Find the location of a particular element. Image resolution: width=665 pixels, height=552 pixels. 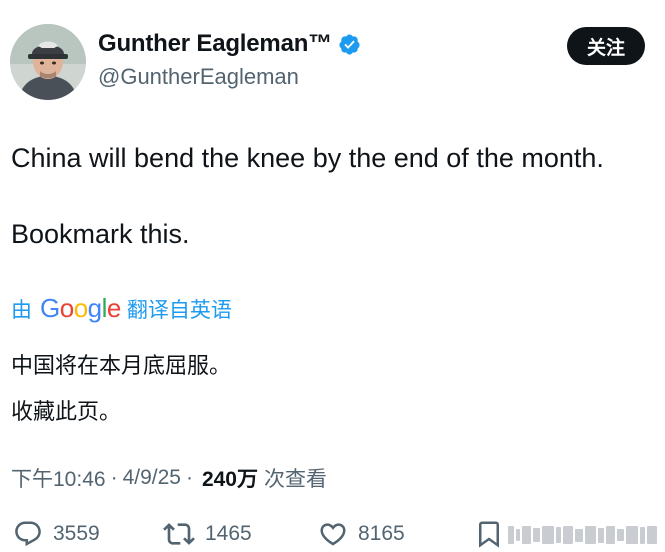

views-count: 240万 is located at coordinates (229, 479).